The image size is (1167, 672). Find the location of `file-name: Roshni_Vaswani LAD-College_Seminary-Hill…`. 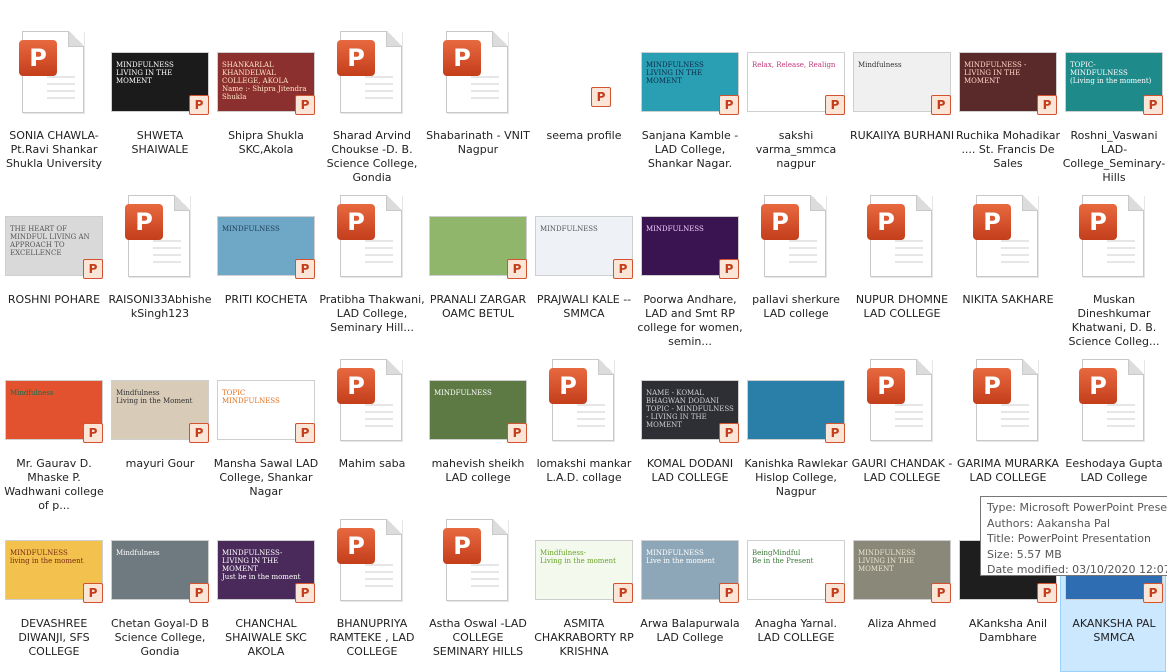

file-name: Roshni_Vaswani LAD-College_Seminary-Hill… is located at coordinates (1114, 156).